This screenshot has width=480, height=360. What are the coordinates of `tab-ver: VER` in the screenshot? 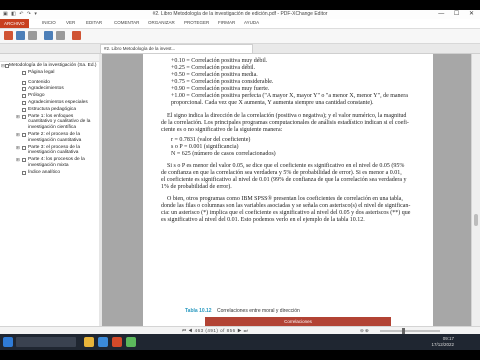 It's located at (70, 22).